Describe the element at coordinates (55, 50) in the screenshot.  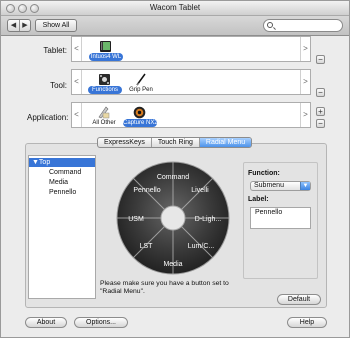
I see `tablet-label: Tablet:` at that location.